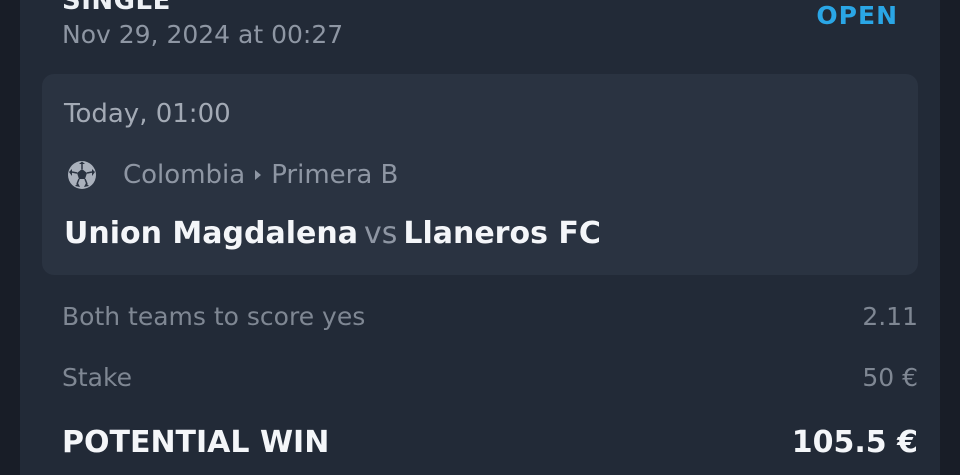 Image resolution: width=960 pixels, height=475 pixels. I want to click on event-matchup: Union Magdalena vs Llaneros FC, so click(332, 233).